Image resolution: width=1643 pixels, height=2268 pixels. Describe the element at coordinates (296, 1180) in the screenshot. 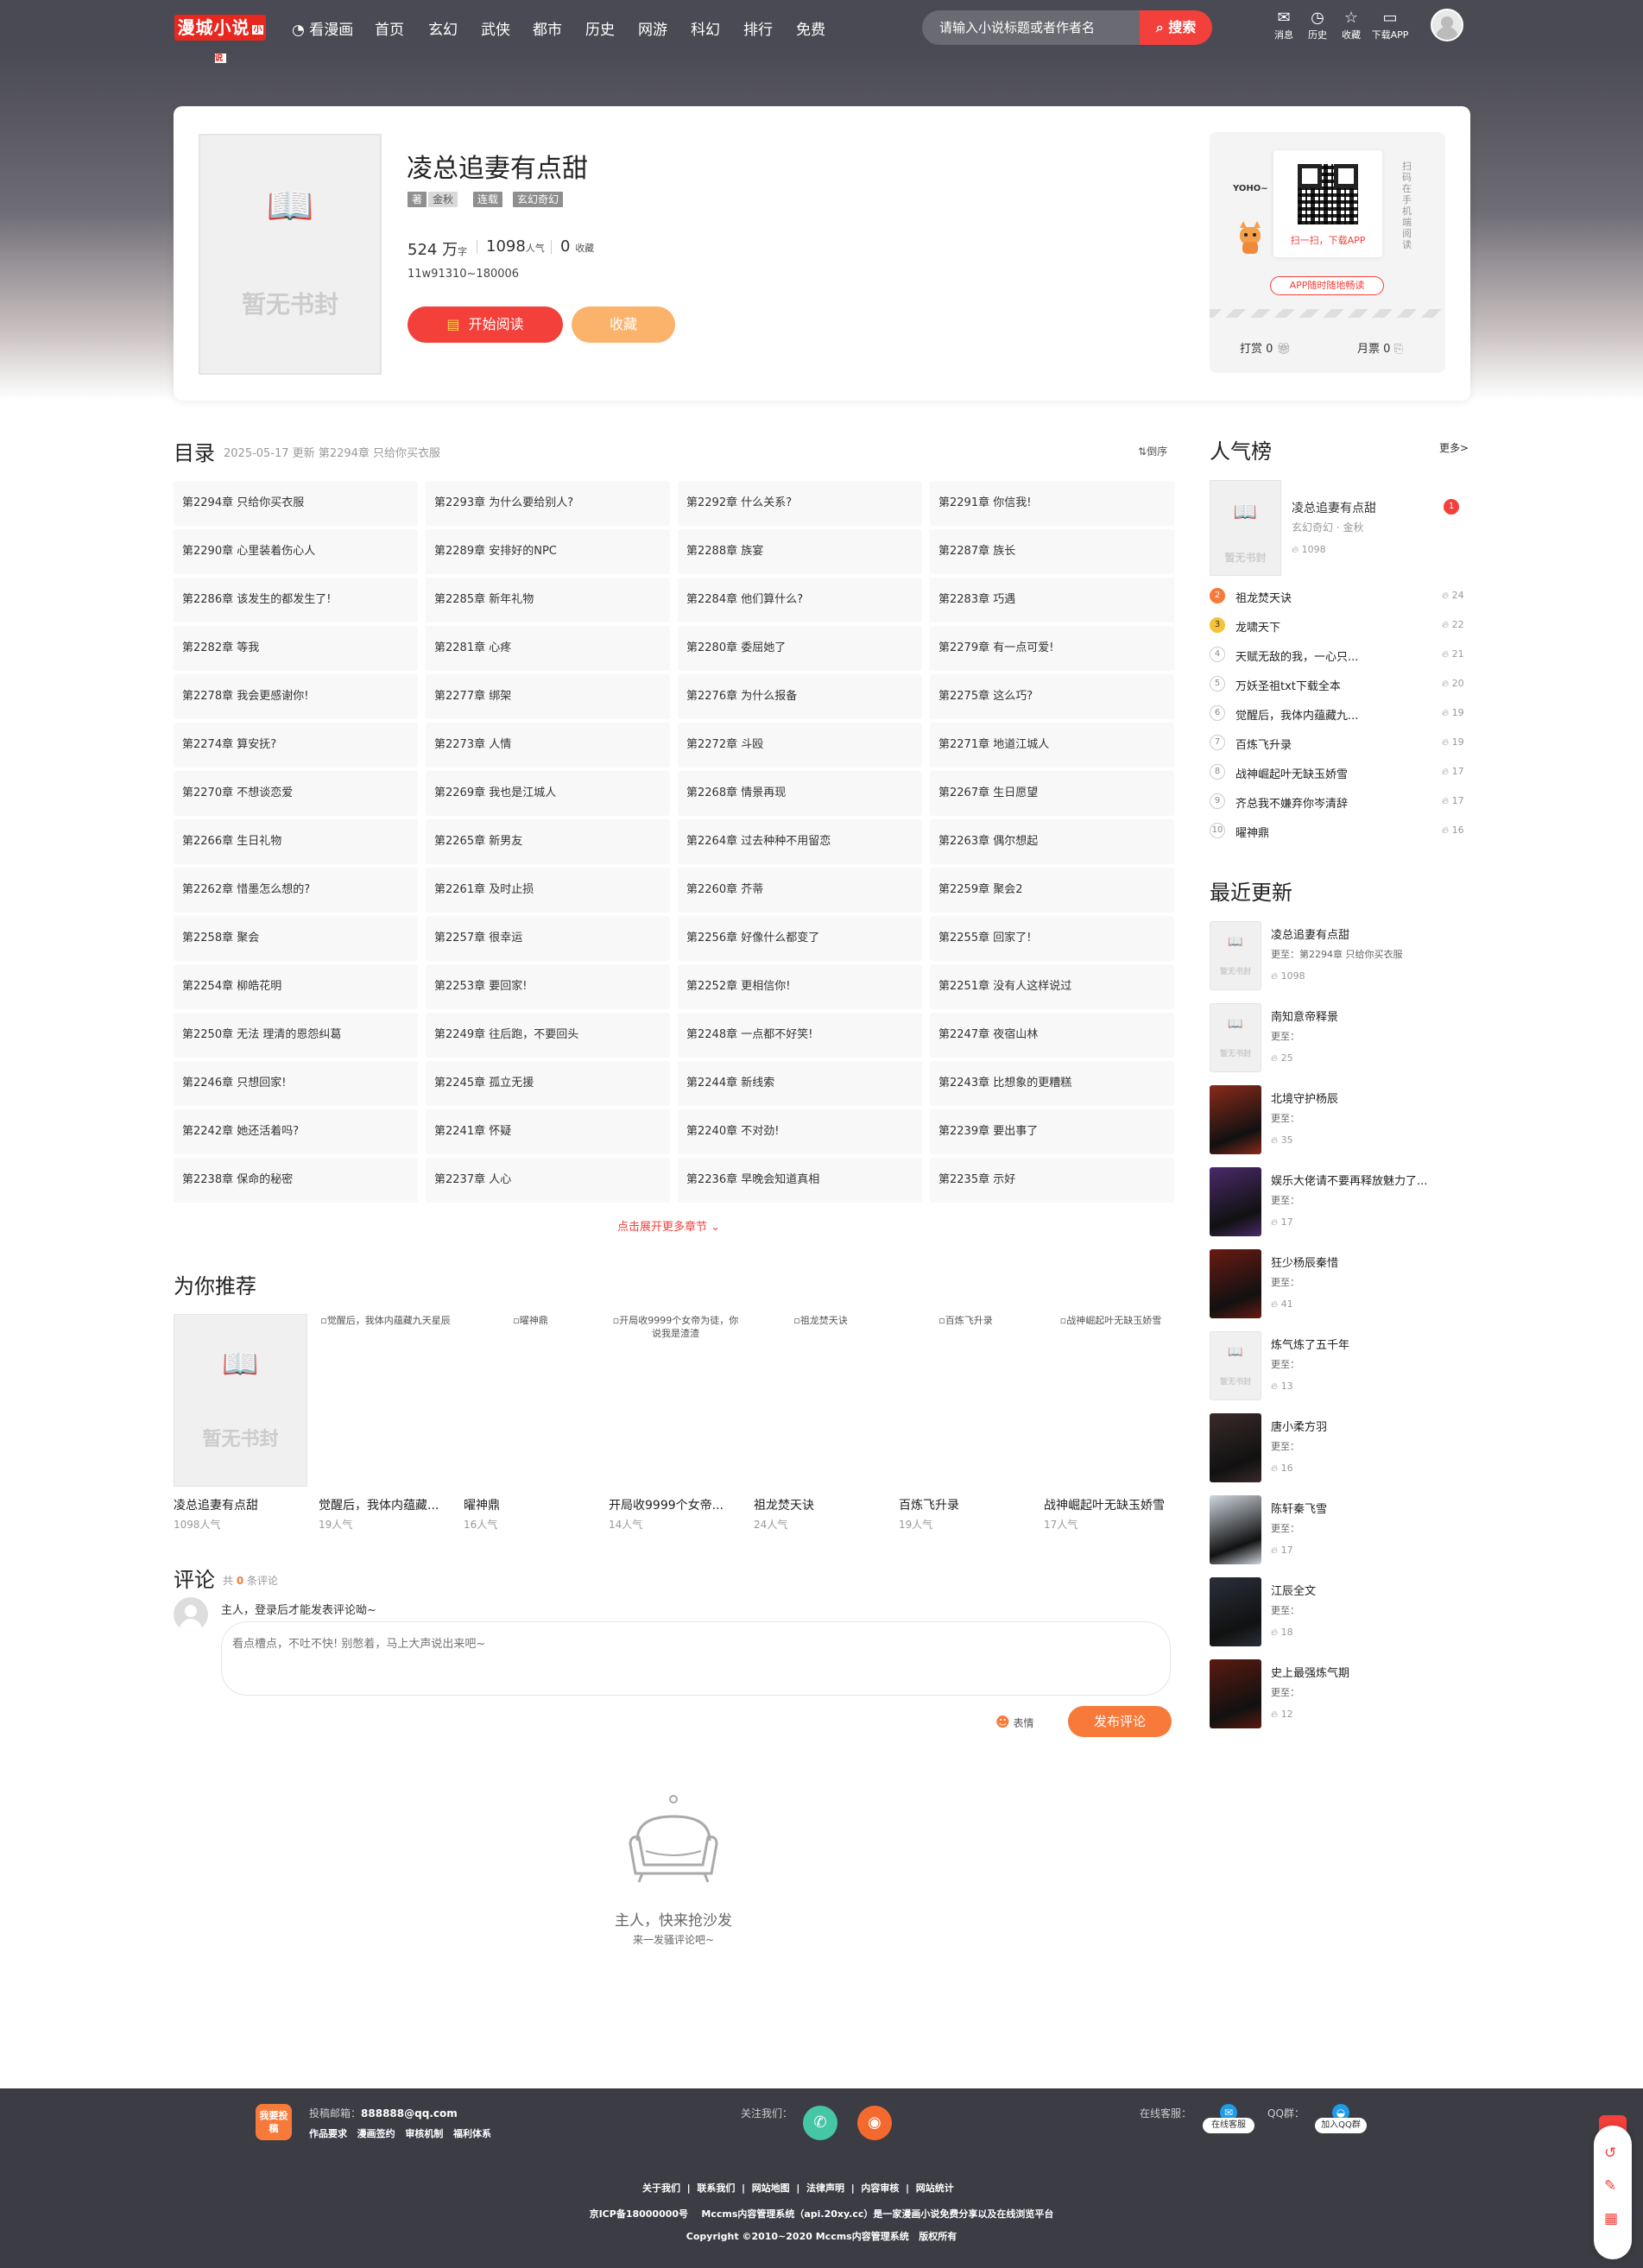

I see `chapter-link: 第2238章 保命的秘密` at that location.